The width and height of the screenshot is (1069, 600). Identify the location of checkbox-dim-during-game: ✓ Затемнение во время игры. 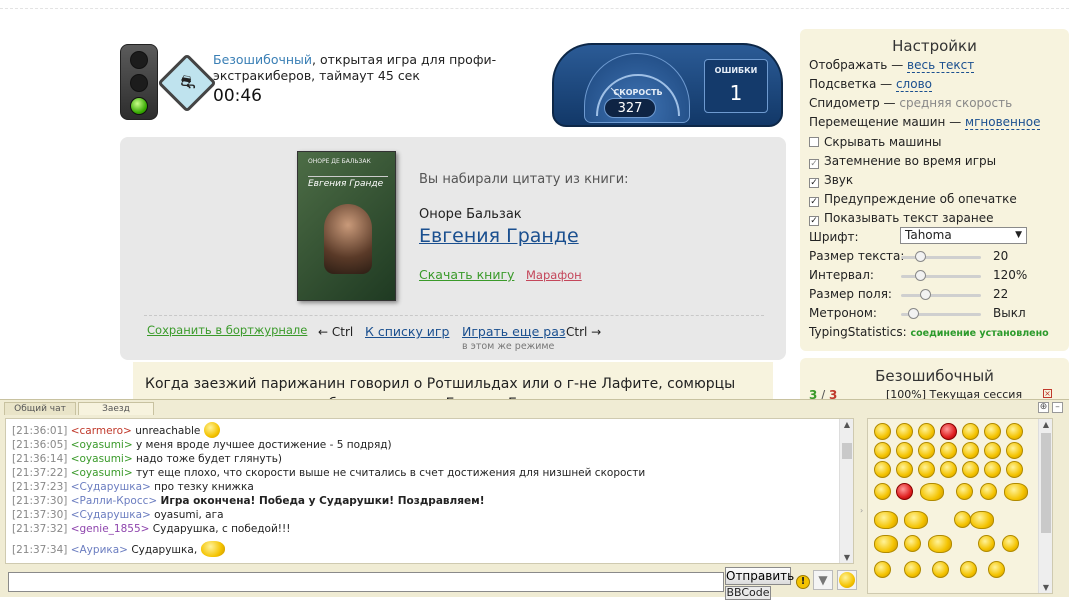
(902, 161).